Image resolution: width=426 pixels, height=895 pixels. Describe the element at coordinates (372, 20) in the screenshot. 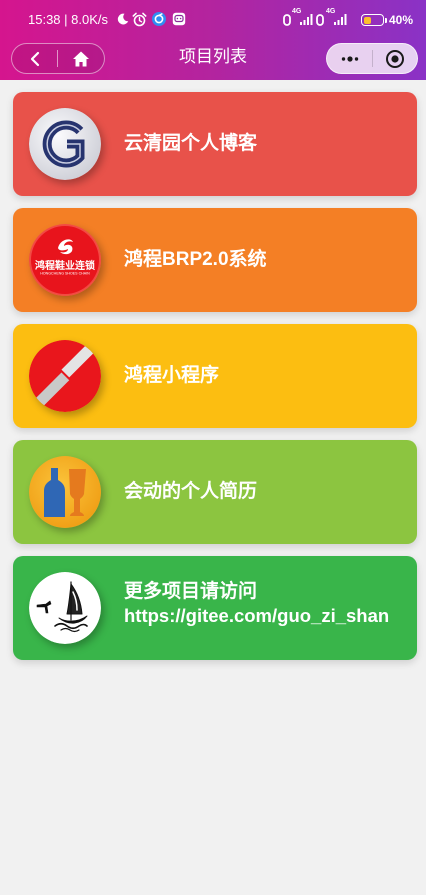

I see `battery-icon` at that location.